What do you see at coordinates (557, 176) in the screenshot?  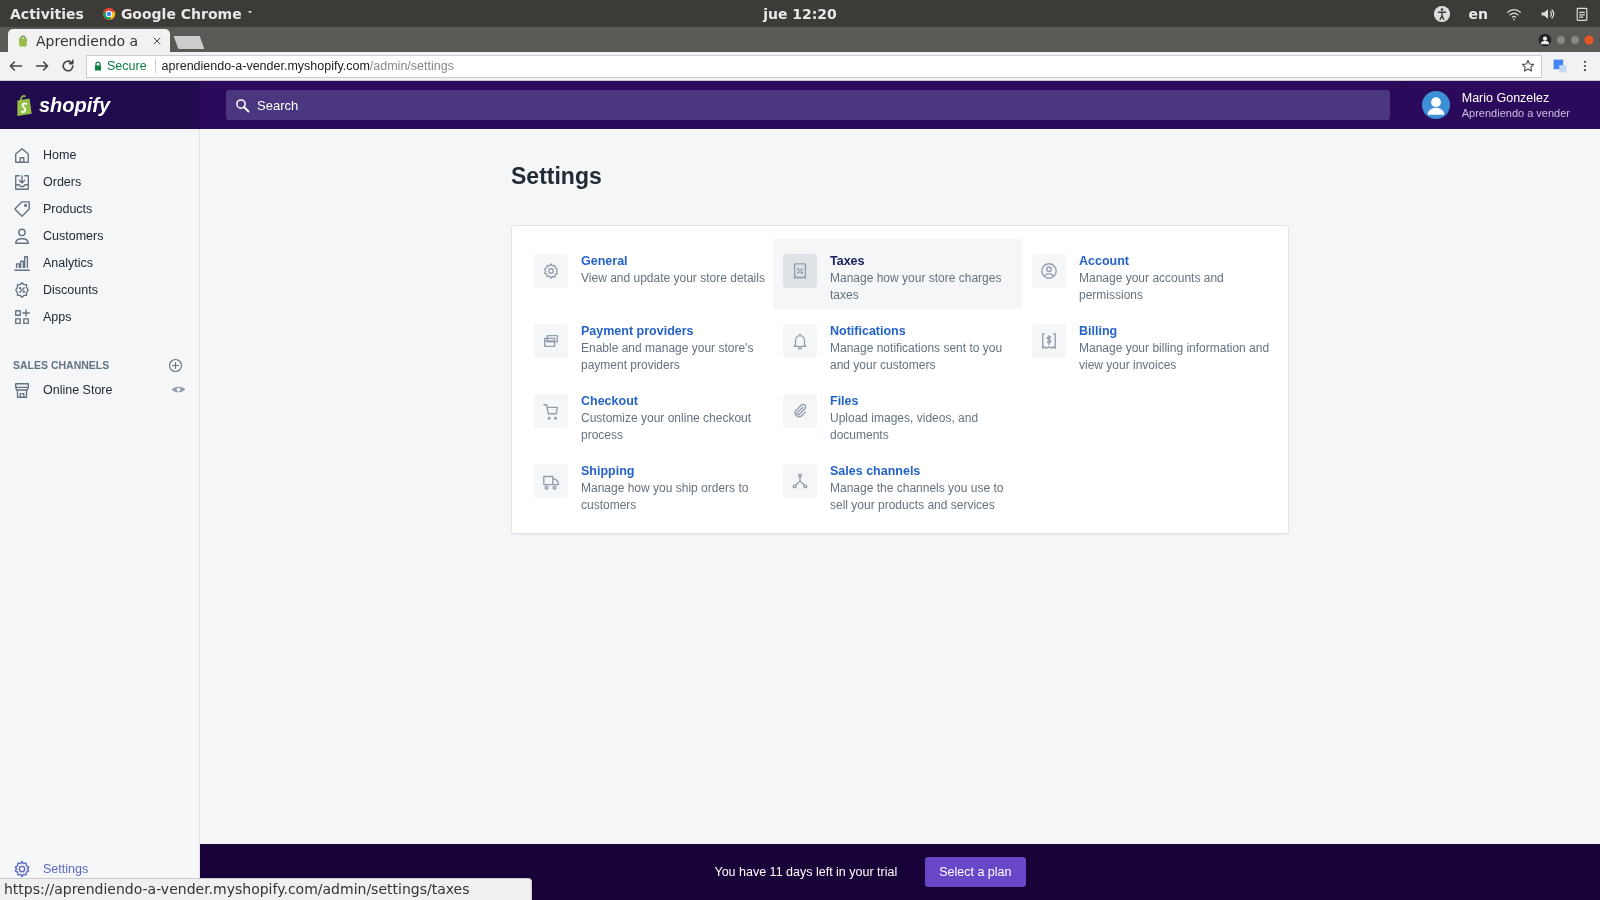 I see `page-title: Settings` at bounding box center [557, 176].